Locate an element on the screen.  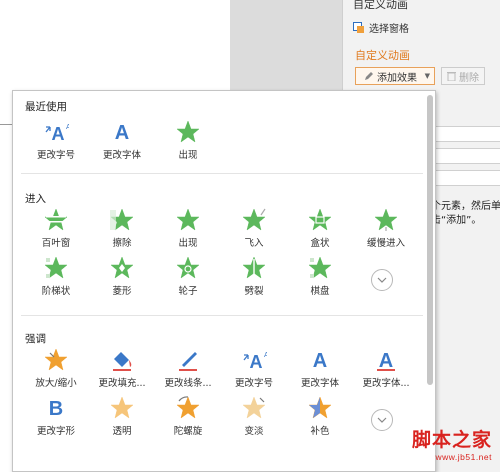
select-pane-button: 选择窗格 is located at coordinates (381, 27).